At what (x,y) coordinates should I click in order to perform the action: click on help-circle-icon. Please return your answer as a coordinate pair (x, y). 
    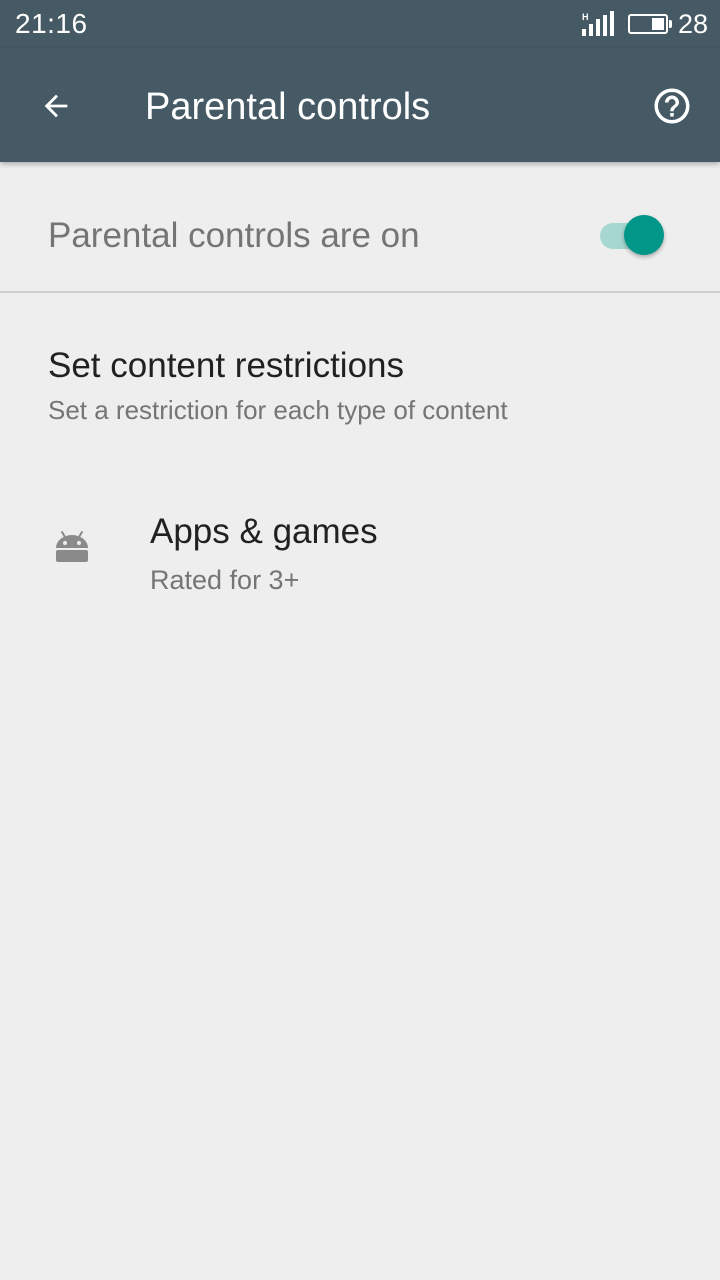
    Looking at the image, I should click on (672, 106).